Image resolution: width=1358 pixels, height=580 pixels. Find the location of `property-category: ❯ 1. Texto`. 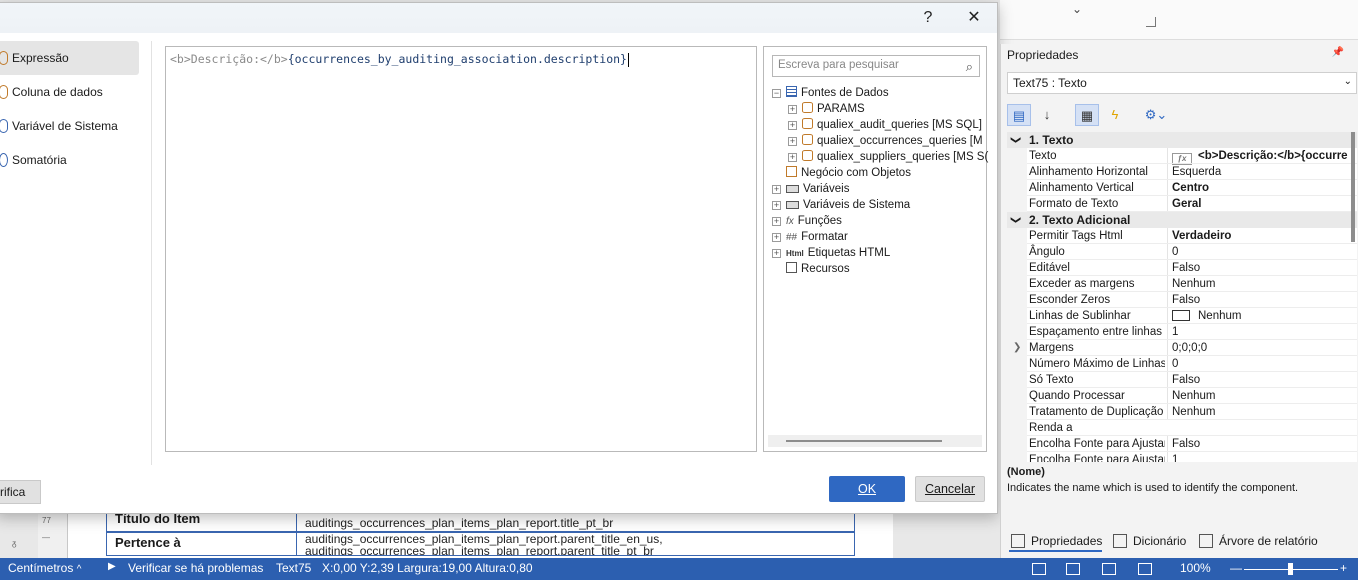

property-category: ❯ 1. Texto is located at coordinates (1182, 140).